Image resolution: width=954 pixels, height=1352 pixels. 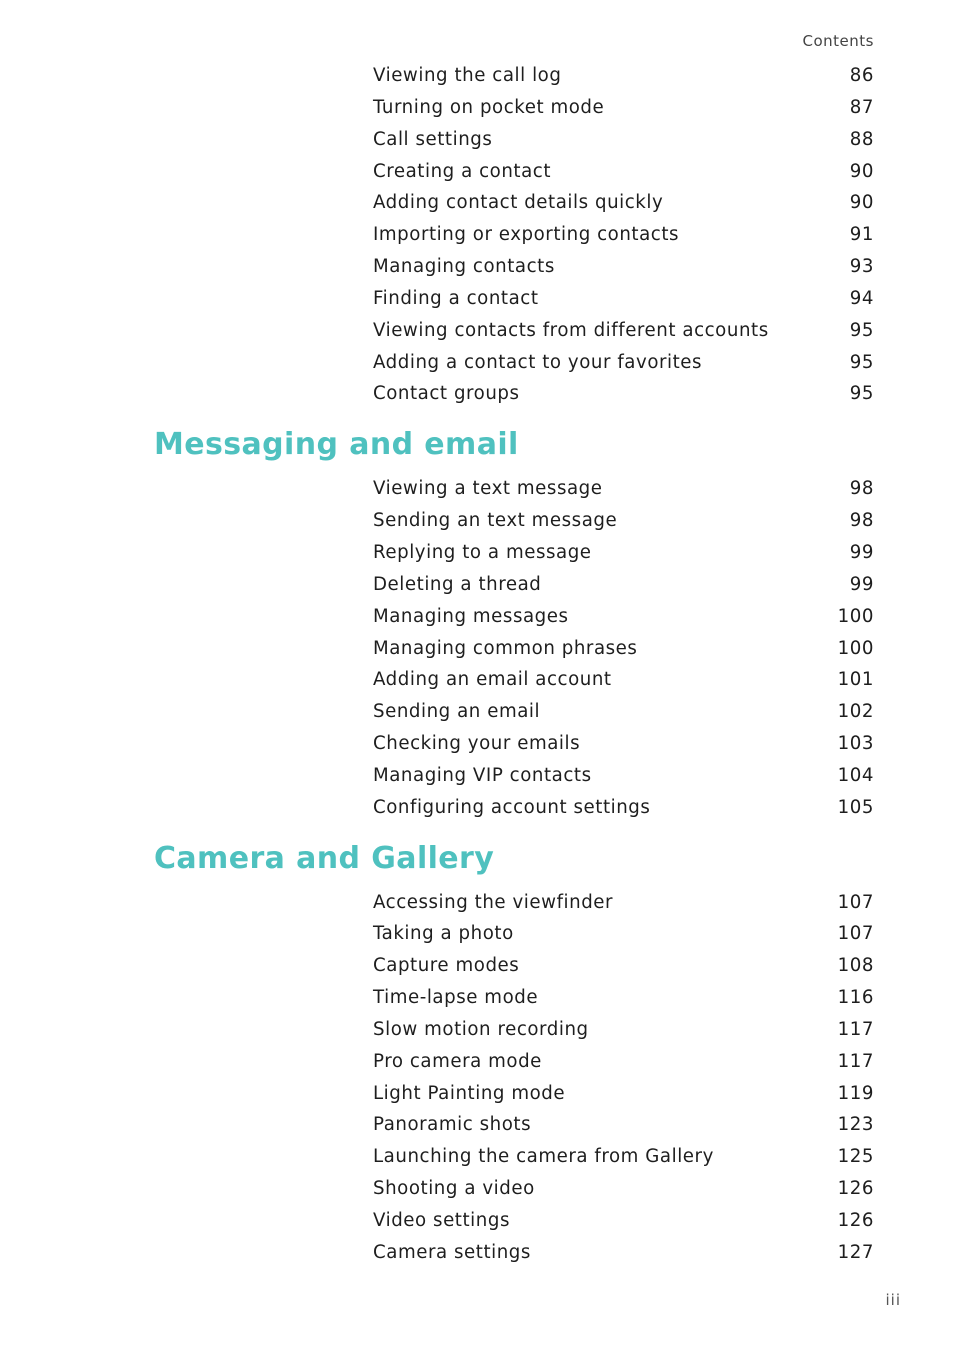 What do you see at coordinates (623, 903) in the screenshot?
I see `toc-entry: Accessing the viewfinder 107` at bounding box center [623, 903].